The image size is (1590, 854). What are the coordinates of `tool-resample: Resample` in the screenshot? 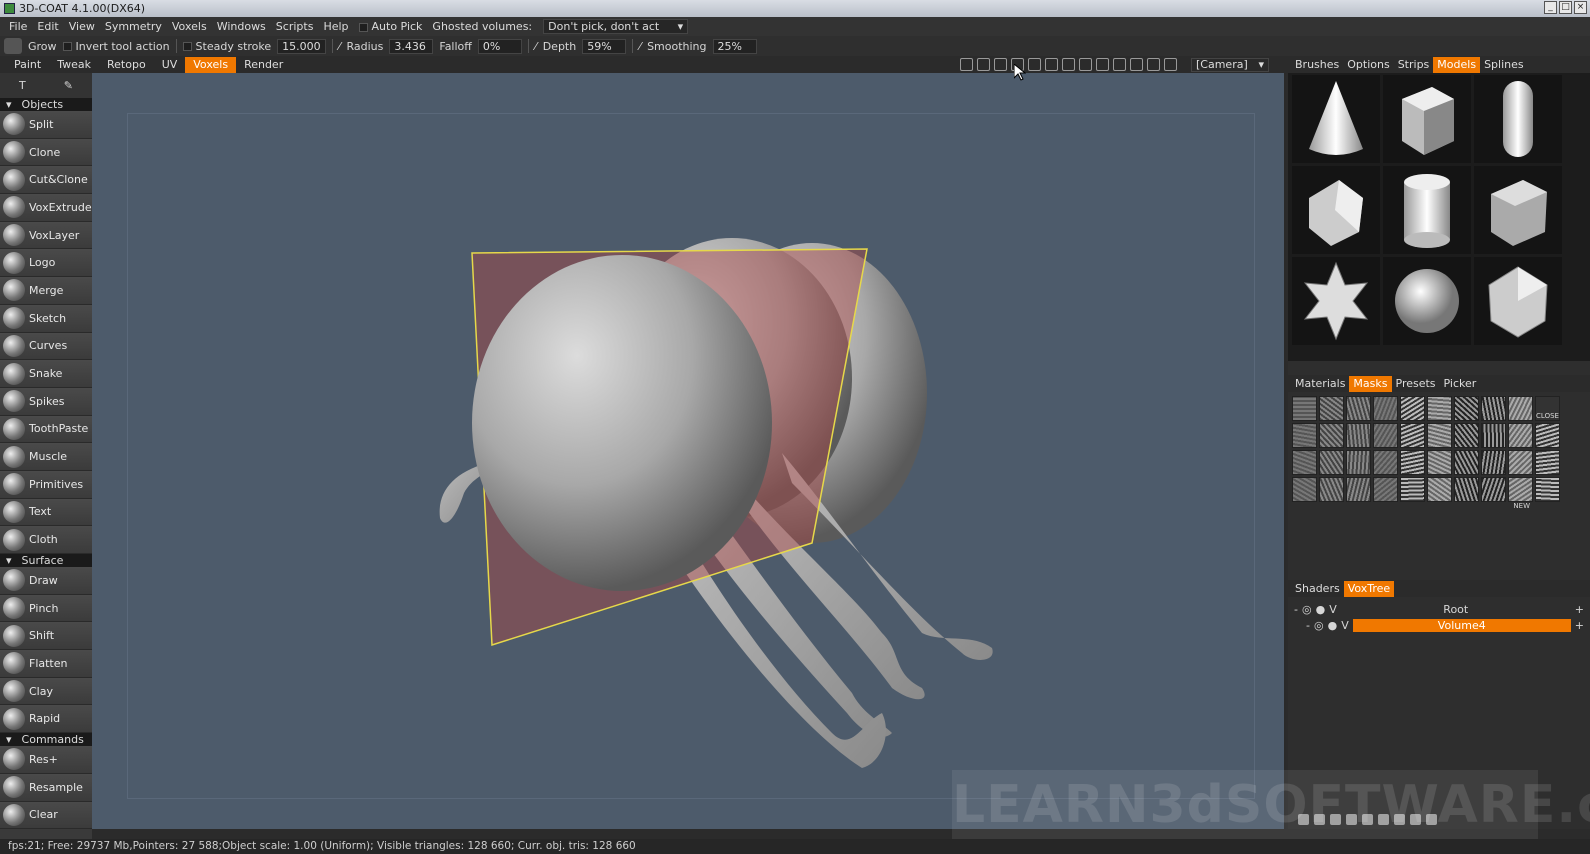 It's located at (46, 787).